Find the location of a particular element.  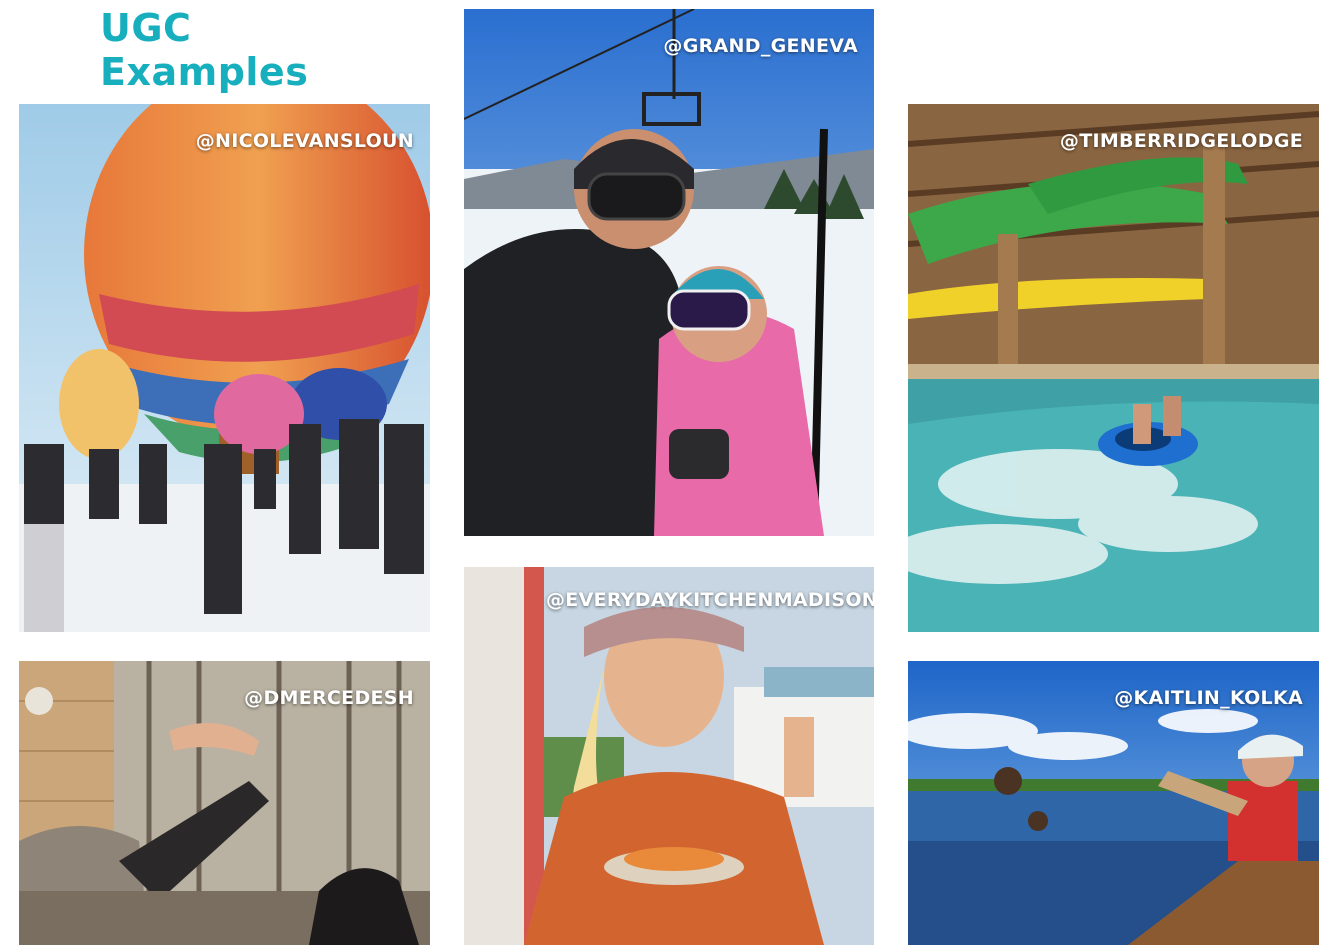

page-title: UGC Examples is located at coordinates (204, 50).